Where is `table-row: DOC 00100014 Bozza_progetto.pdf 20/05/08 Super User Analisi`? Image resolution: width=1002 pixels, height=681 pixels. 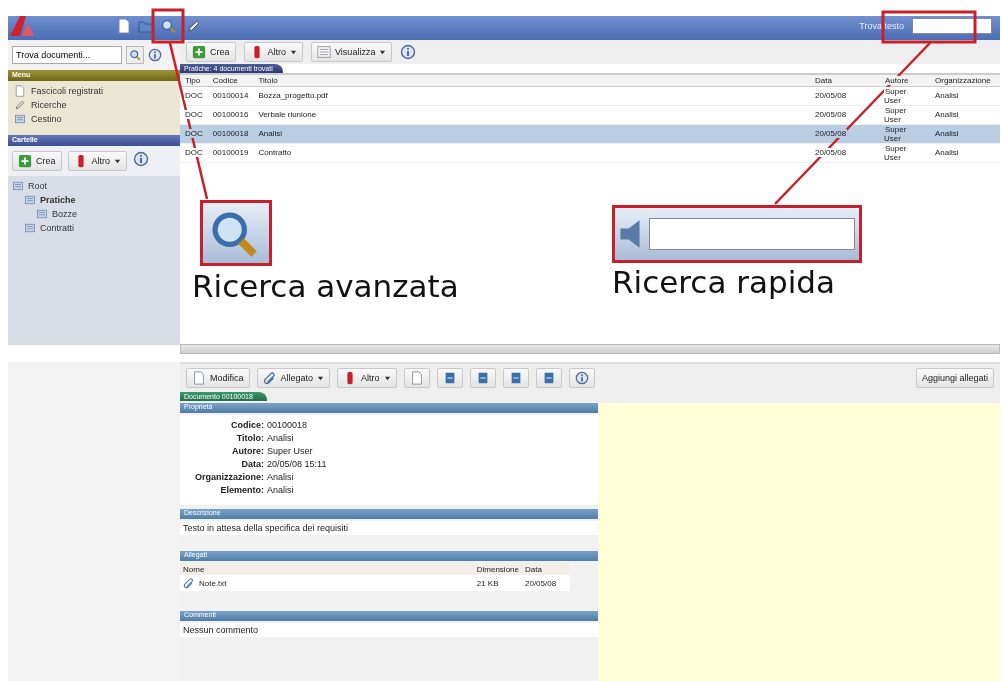
table-row: DOC 00100014 Bozza_progetto.pdf 20/05/08 Super User Analisi is located at coordinates (590, 95).